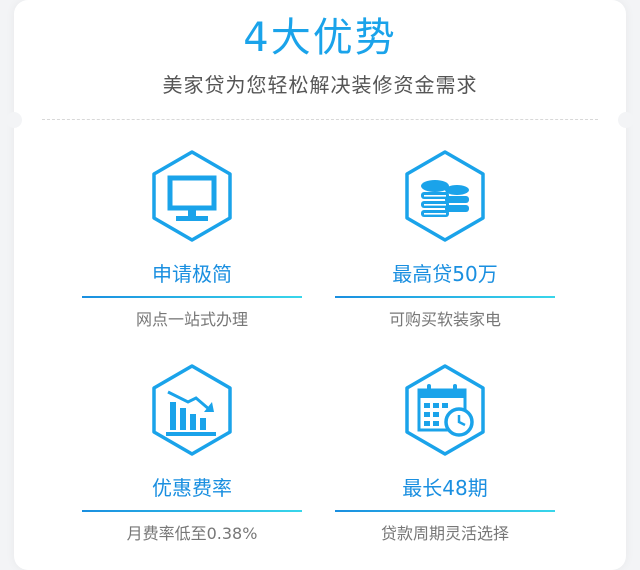 This screenshot has width=640, height=570. What do you see at coordinates (445, 410) in the screenshot?
I see `calendar-clock-icon` at bounding box center [445, 410].